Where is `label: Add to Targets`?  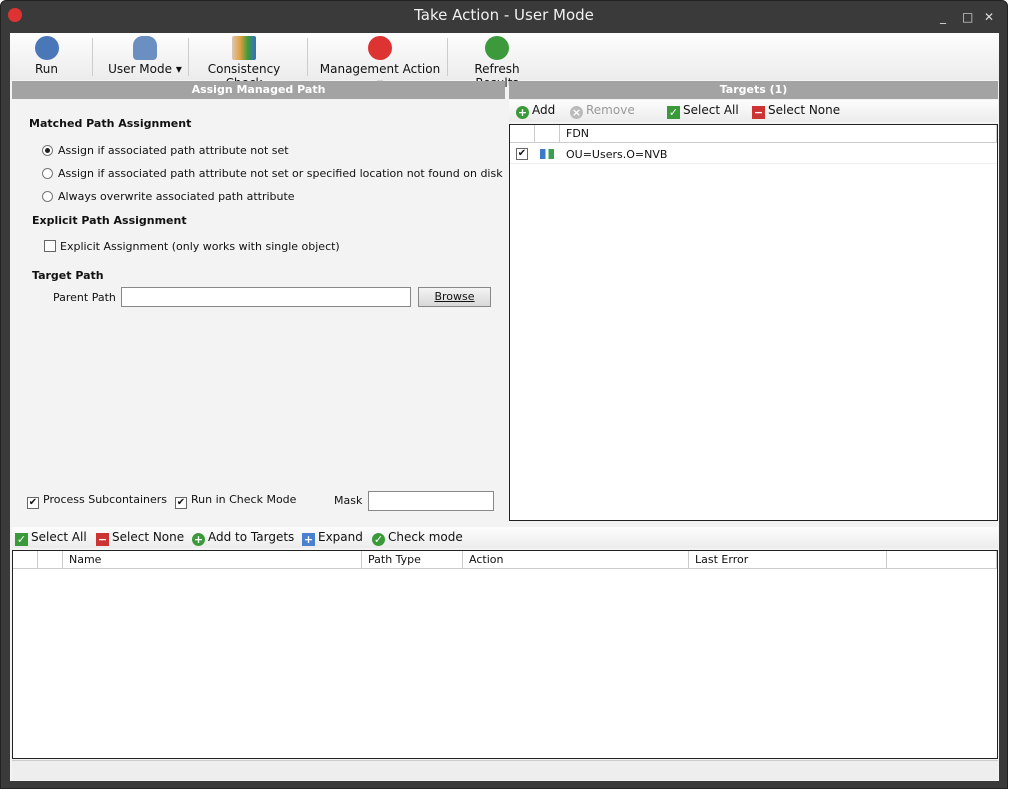 label: Add to Targets is located at coordinates (251, 537).